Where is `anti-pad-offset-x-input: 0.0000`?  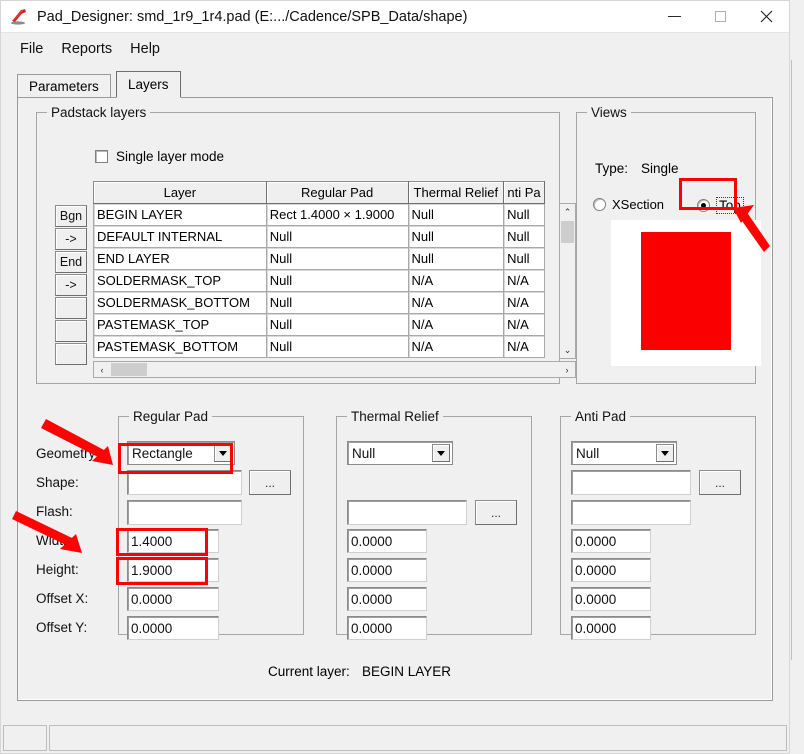 anti-pad-offset-x-input: 0.0000 is located at coordinates (611, 599).